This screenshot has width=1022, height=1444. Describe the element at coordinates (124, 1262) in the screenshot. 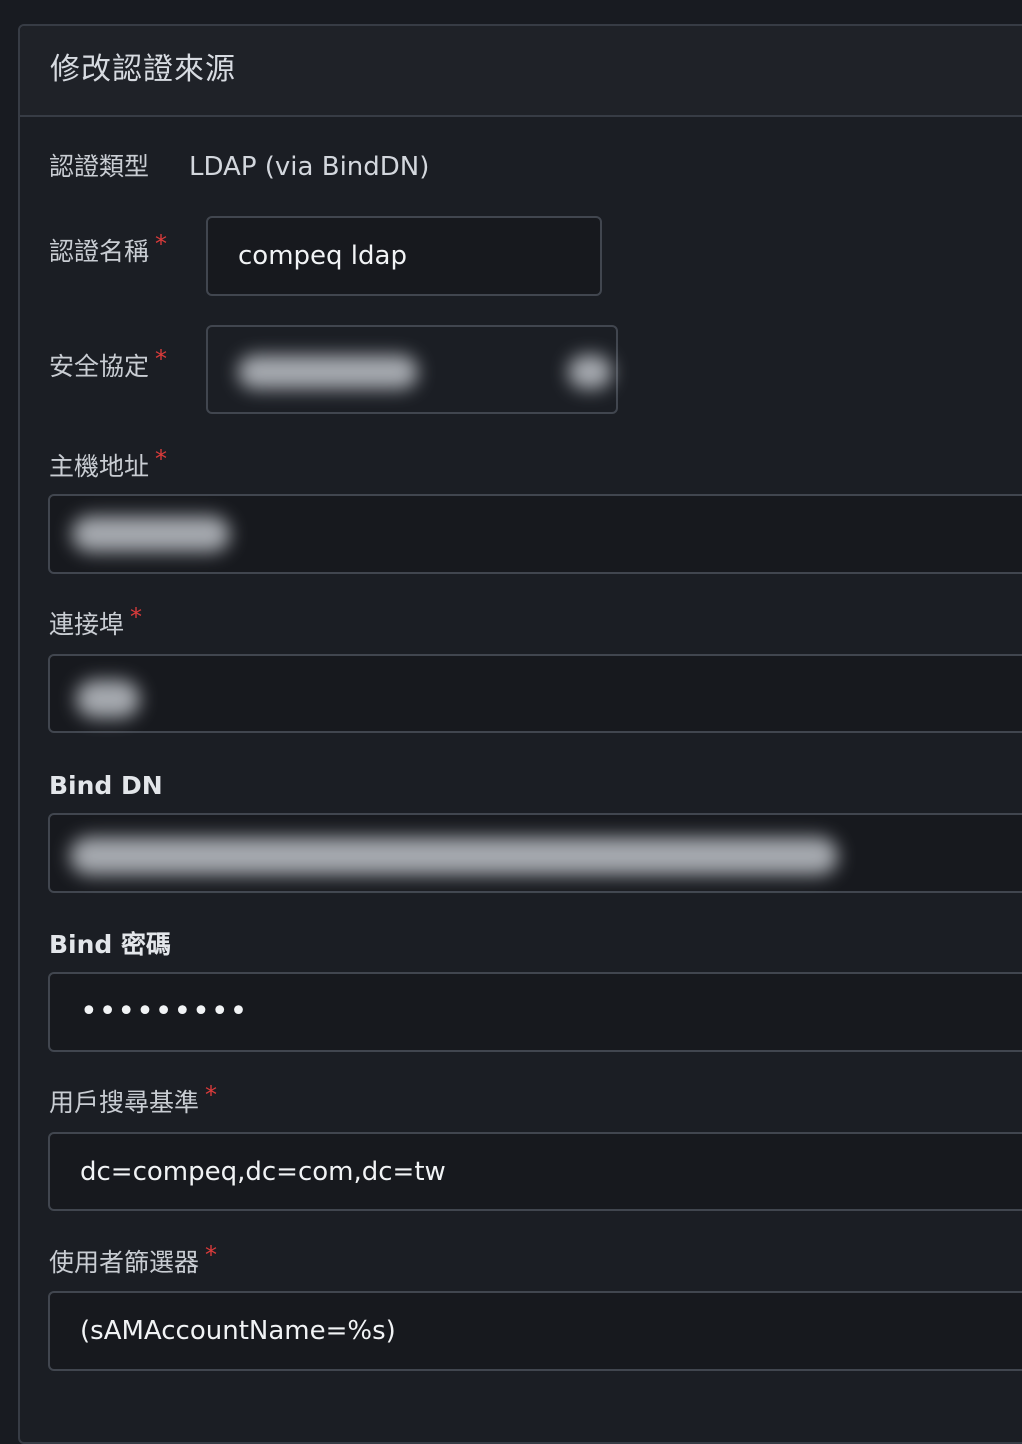

I see `user-filter-label-text: 使用者篩選器` at that location.